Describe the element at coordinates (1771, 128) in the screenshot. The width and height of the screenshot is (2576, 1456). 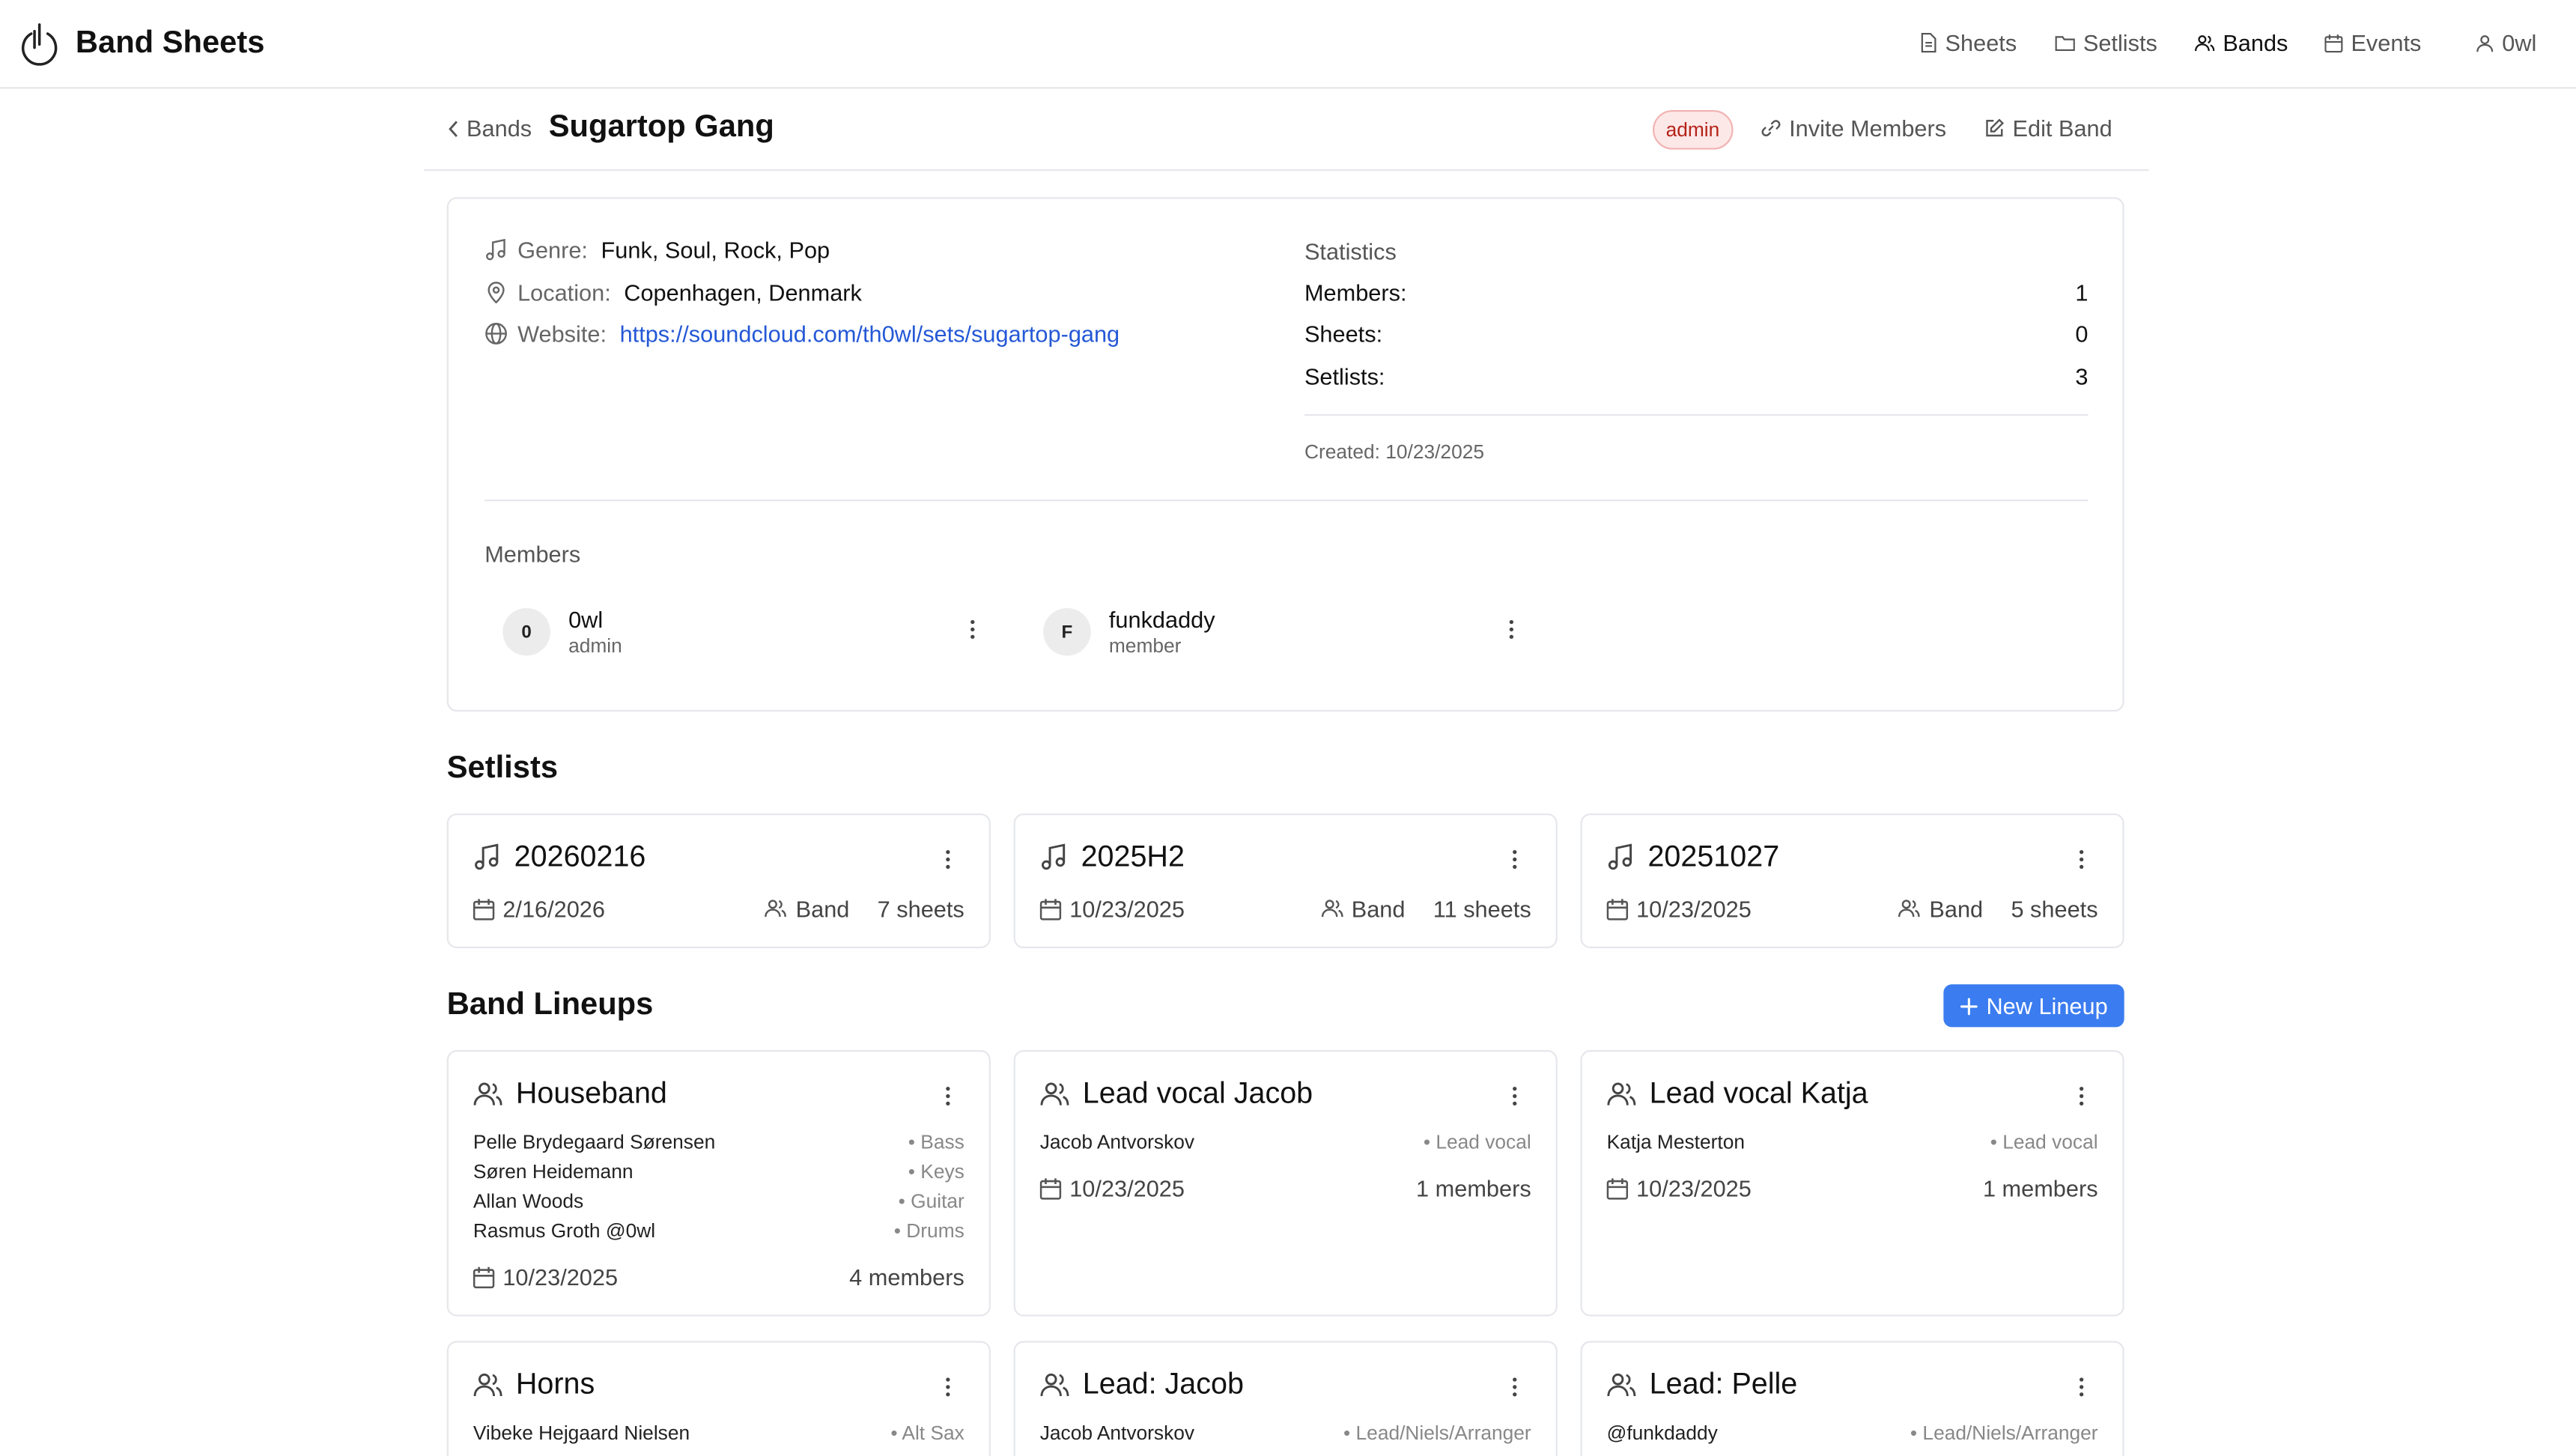
I see `link-icon` at that location.